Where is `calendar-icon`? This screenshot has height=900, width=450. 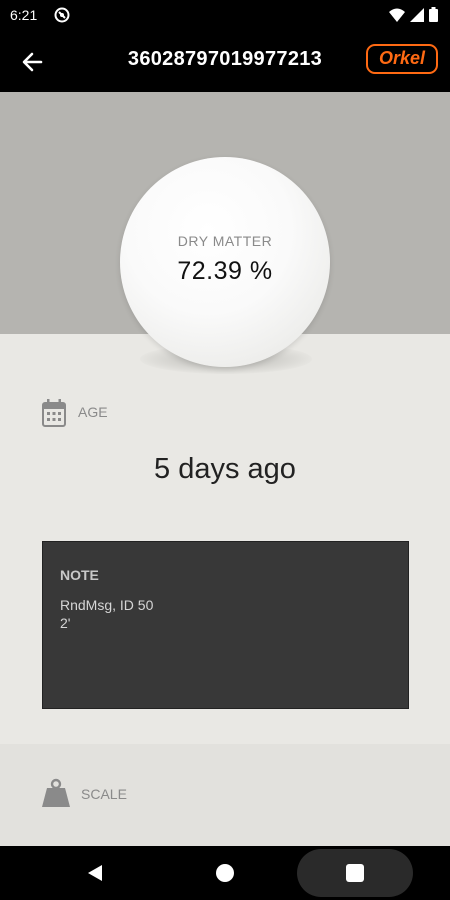 calendar-icon is located at coordinates (54, 415).